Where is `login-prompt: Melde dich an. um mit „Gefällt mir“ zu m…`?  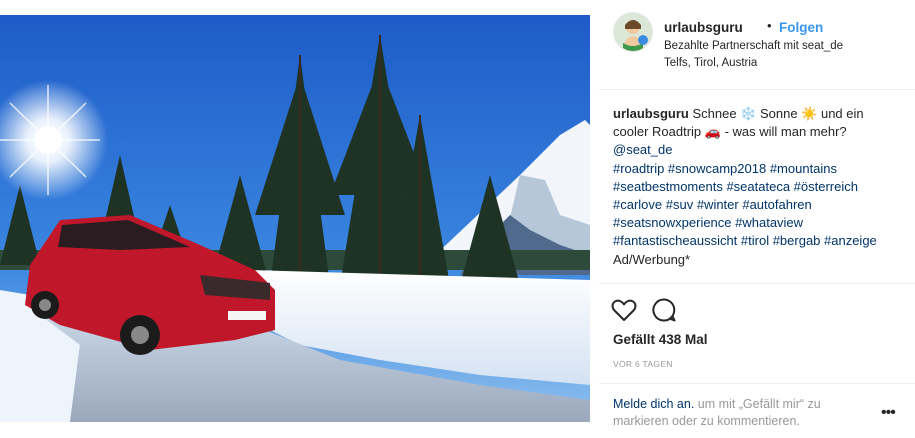
login-prompt: Melde dich an. um mit „Gefällt mir“ zu m… is located at coordinates (757, 410).